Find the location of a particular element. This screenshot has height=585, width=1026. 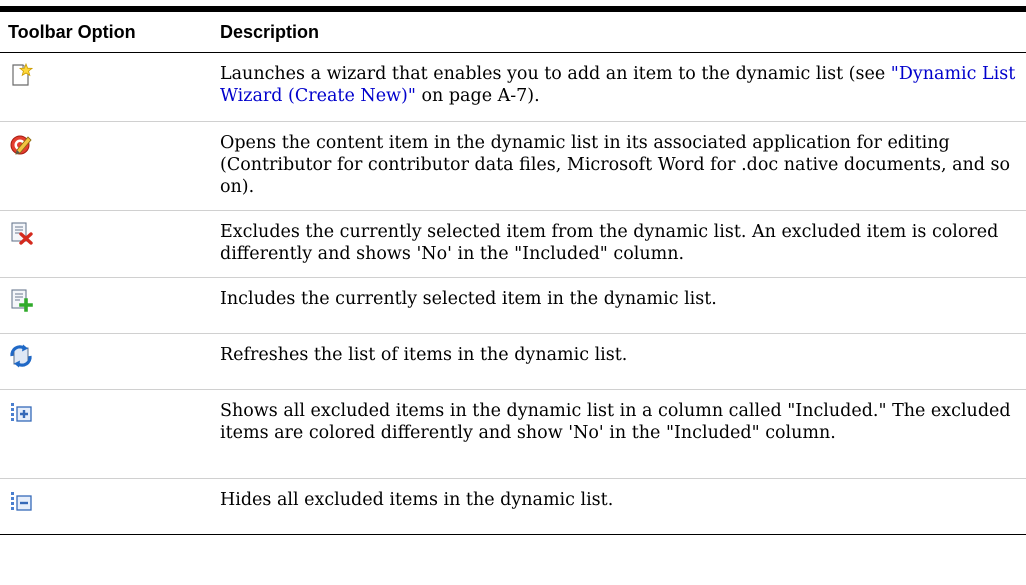

exclude-item-icon is located at coordinates (109, 233).